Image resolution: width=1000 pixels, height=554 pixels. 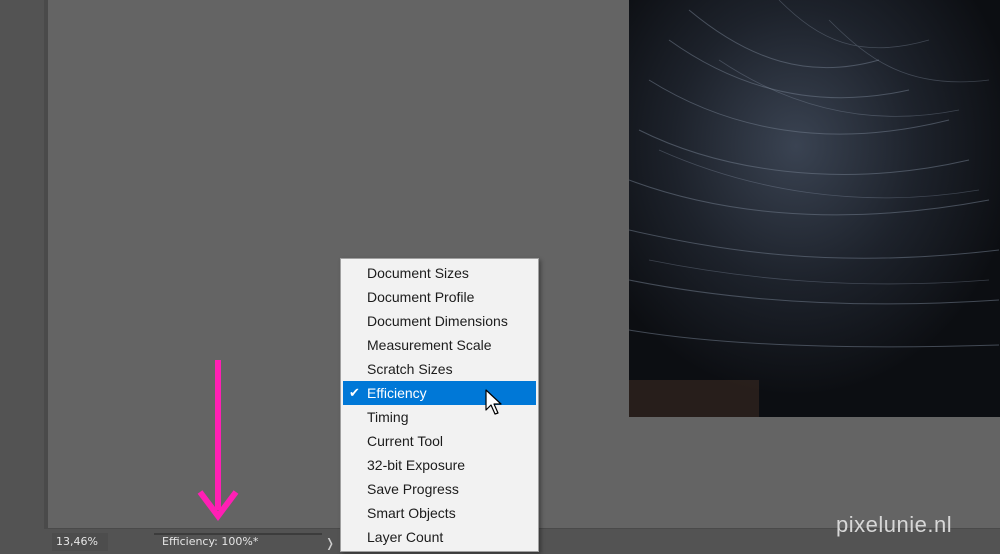 What do you see at coordinates (439, 393) in the screenshot?
I see `menu-item-efficiency: ✔ Efficiency` at bounding box center [439, 393].